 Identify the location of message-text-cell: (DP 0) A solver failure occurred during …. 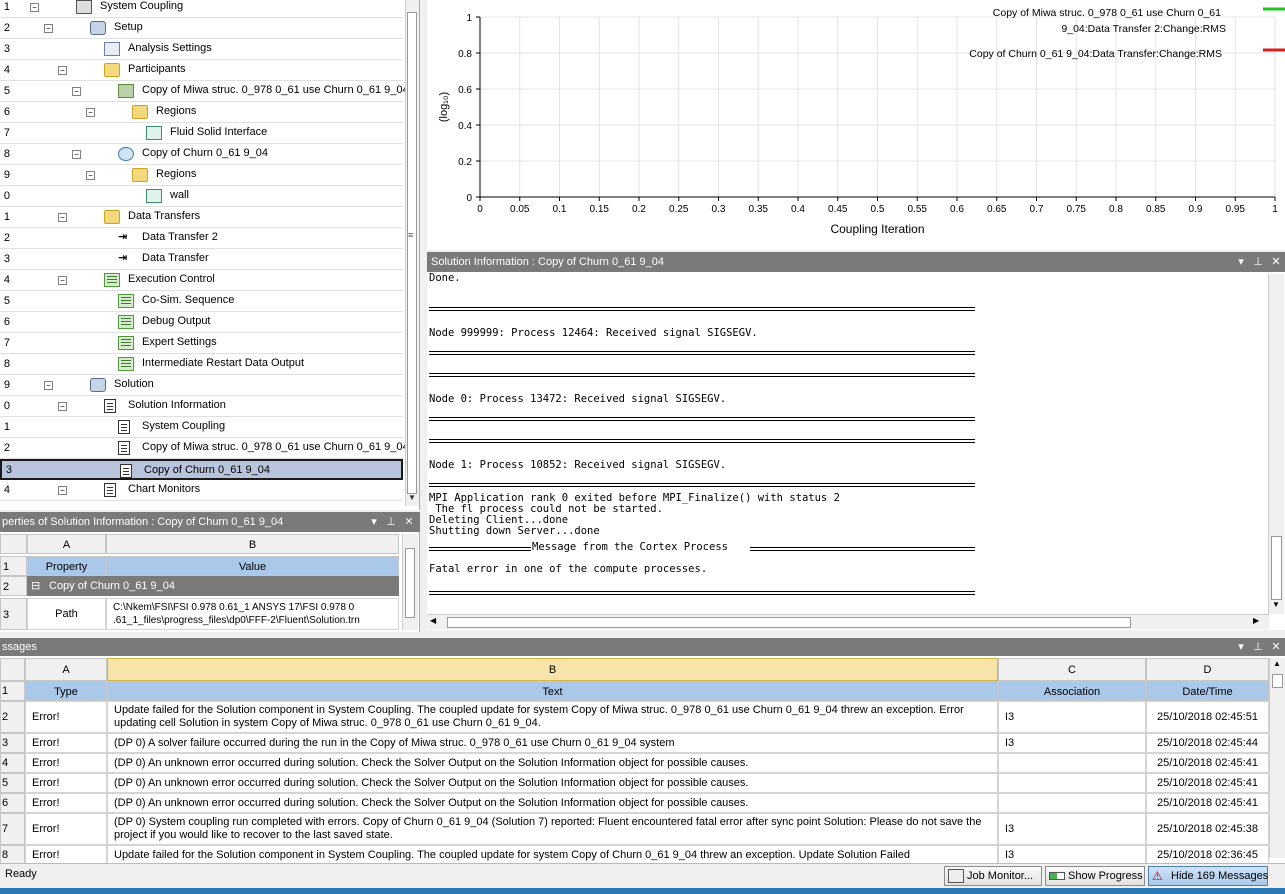
(552, 743).